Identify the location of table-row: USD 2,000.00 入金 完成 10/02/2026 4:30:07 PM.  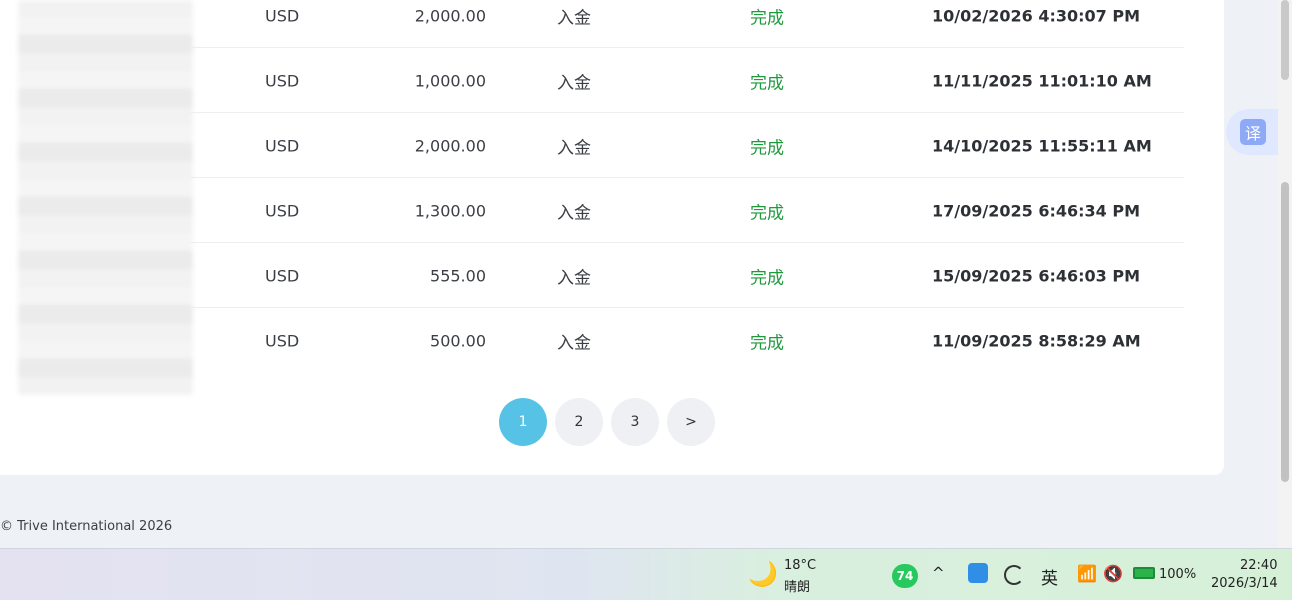
(687, 24).